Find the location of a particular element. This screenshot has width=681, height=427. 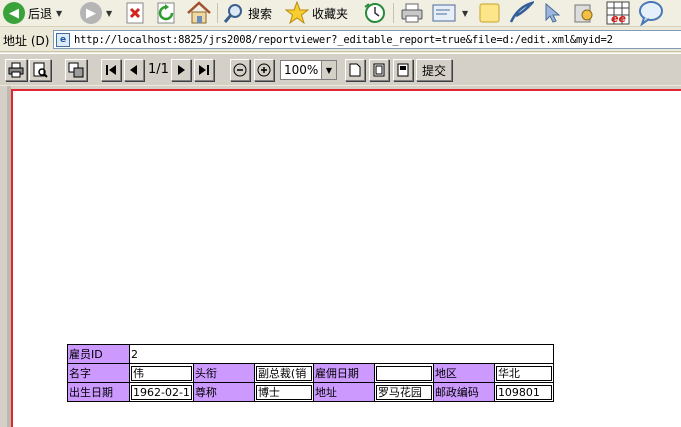

address-input: 罗马花园 is located at coordinates (403, 392).